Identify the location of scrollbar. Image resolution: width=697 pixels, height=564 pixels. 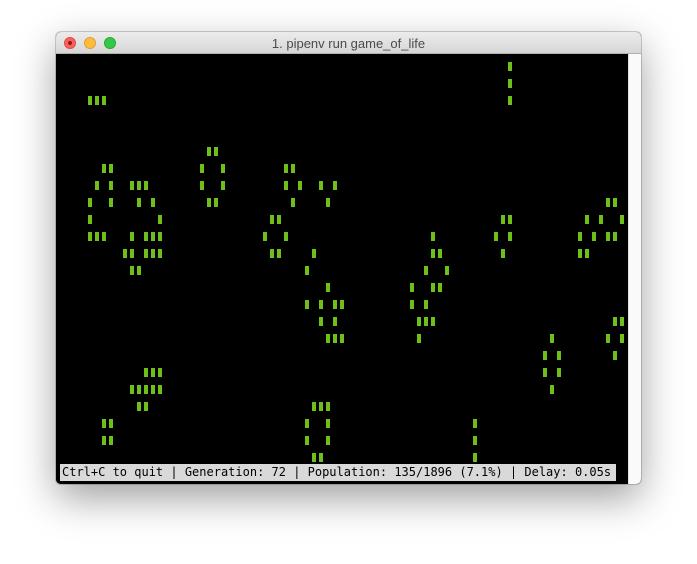
(634, 269).